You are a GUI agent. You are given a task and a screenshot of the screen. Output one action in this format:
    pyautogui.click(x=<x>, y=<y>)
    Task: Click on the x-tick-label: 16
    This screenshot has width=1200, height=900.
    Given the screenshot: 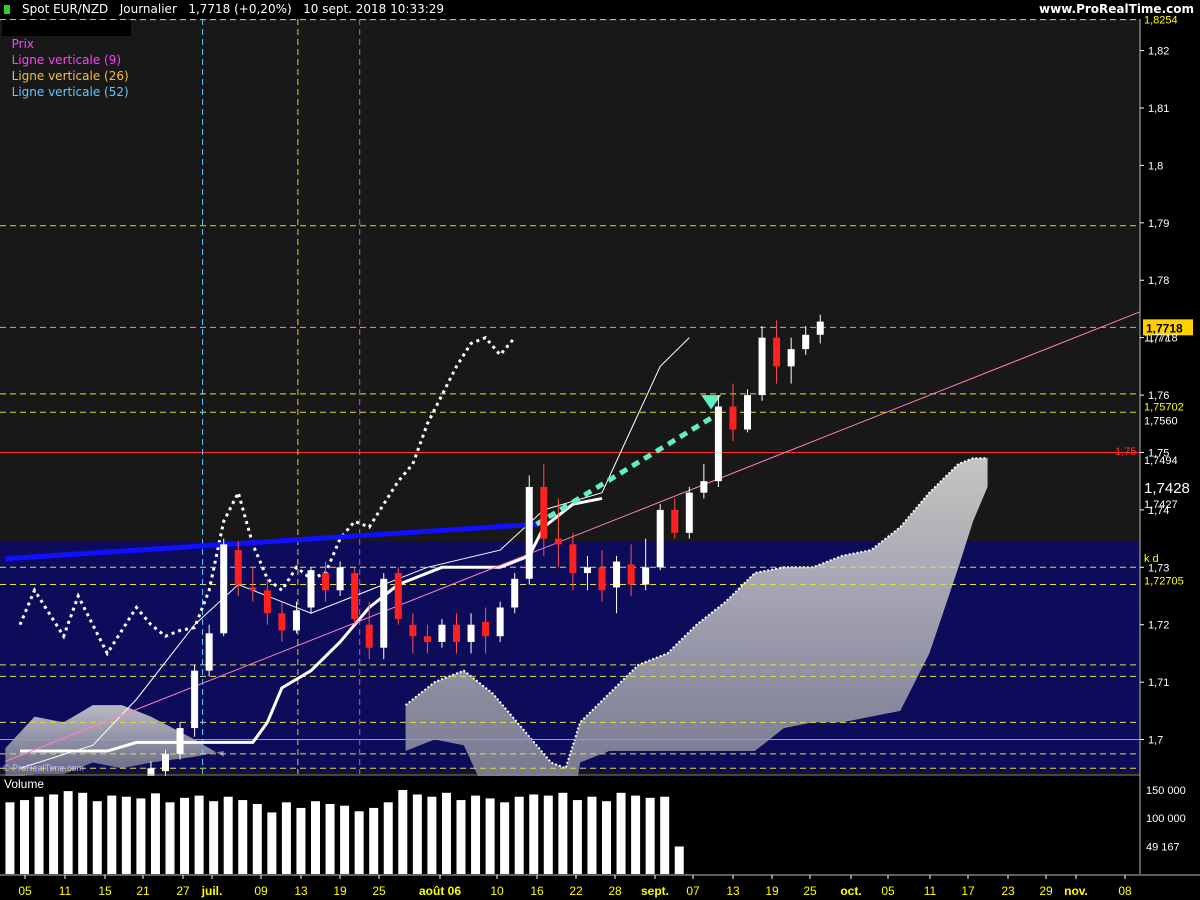 What is the action you would take?
    pyautogui.click(x=537, y=891)
    